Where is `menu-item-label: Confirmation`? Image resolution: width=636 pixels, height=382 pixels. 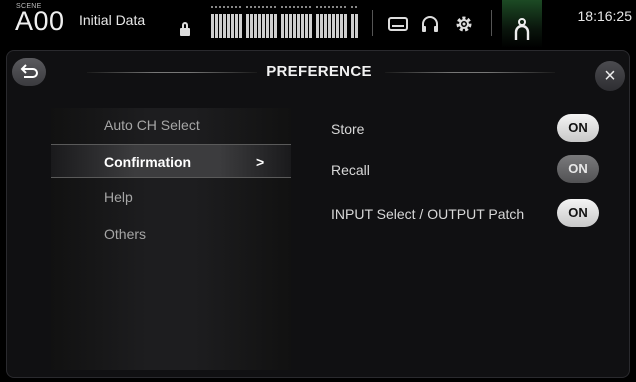
menu-item-label: Confirmation is located at coordinates (148, 162).